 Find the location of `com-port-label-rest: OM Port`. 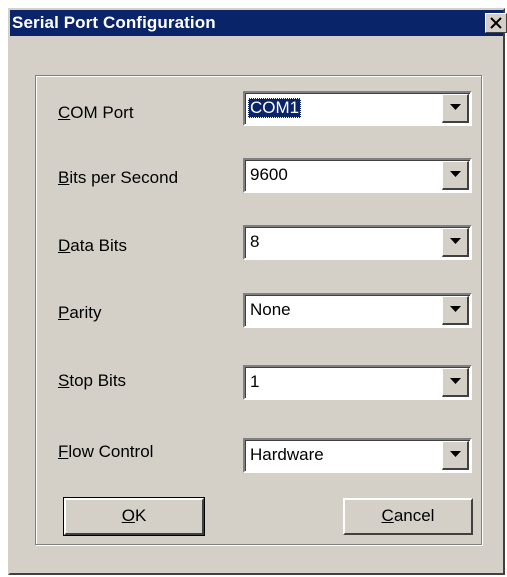

com-port-label-rest: OM Port is located at coordinates (102, 112).